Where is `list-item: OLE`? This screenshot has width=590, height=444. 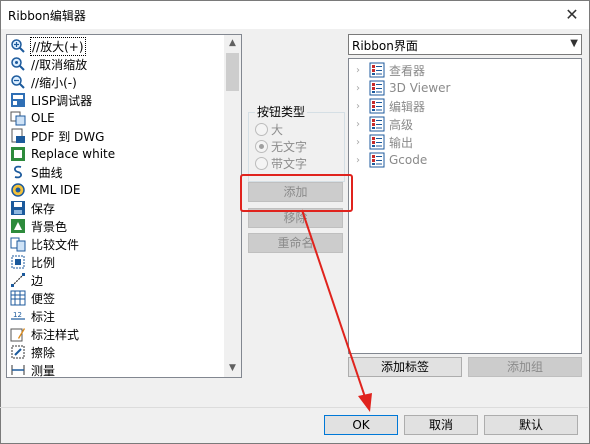
list-item: OLE is located at coordinates (114, 118).